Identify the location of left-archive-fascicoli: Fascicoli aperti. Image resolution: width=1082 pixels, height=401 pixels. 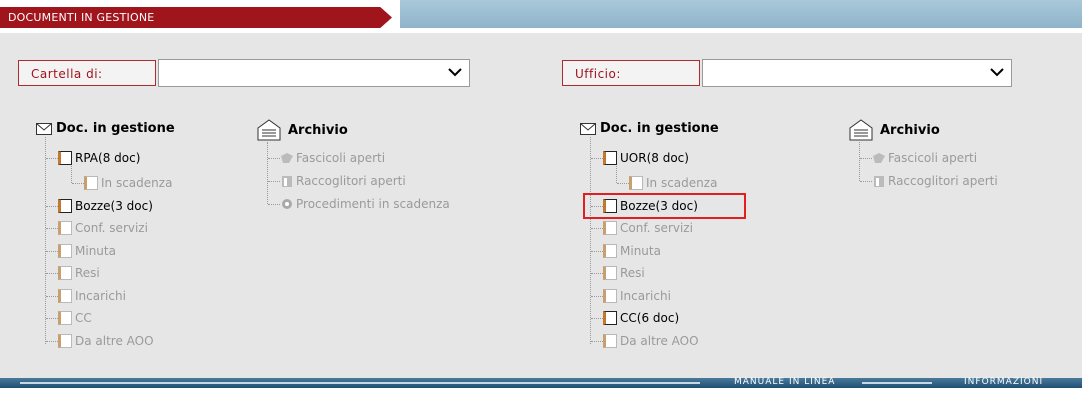
(326, 158).